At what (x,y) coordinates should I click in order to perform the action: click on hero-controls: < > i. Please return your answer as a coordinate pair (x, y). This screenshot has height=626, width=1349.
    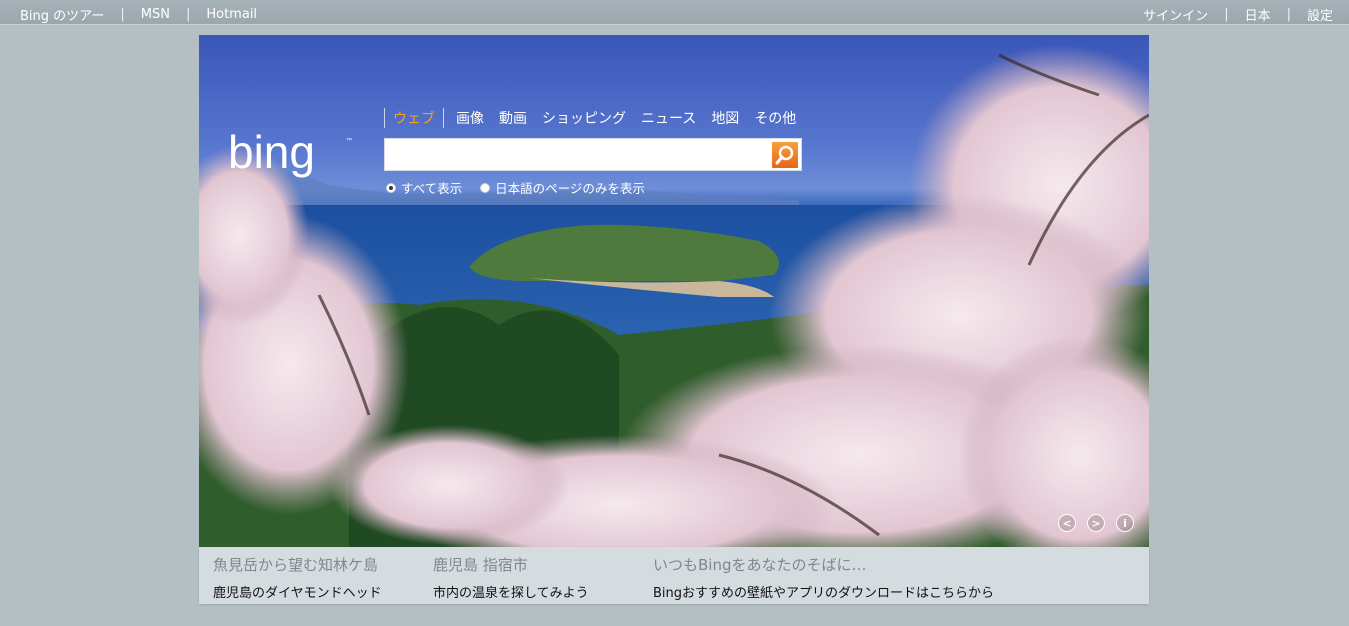
    Looking at the image, I should click on (1101, 523).